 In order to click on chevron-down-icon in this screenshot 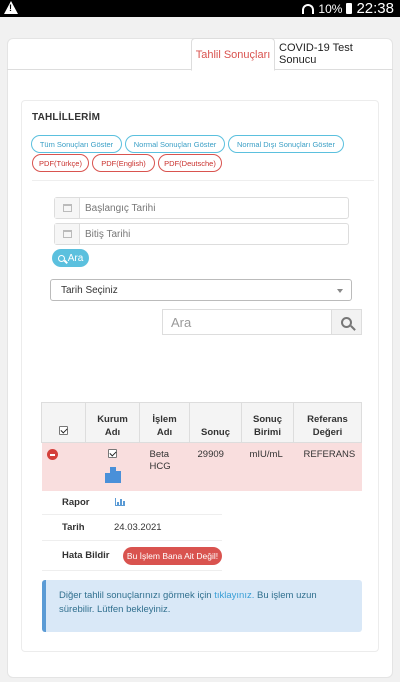, I will do `click(340, 291)`.